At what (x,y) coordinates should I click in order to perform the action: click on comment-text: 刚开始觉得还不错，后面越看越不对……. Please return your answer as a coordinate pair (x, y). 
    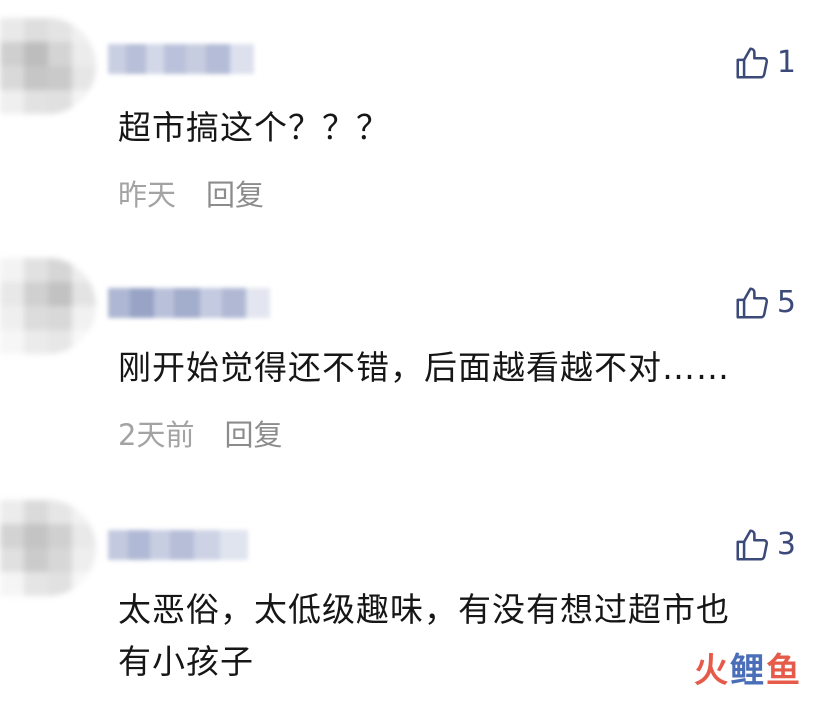
    Looking at the image, I should click on (424, 367).